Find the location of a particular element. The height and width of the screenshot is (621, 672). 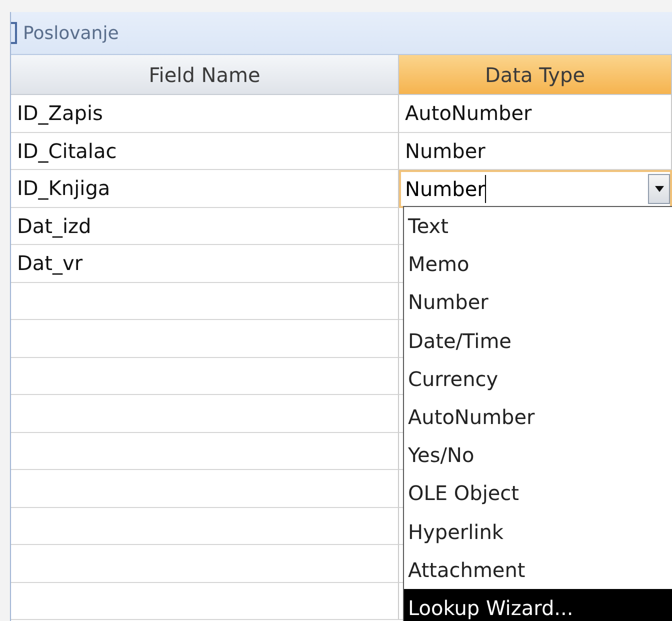

dropdown-option: OLE Object is located at coordinates (538, 493).